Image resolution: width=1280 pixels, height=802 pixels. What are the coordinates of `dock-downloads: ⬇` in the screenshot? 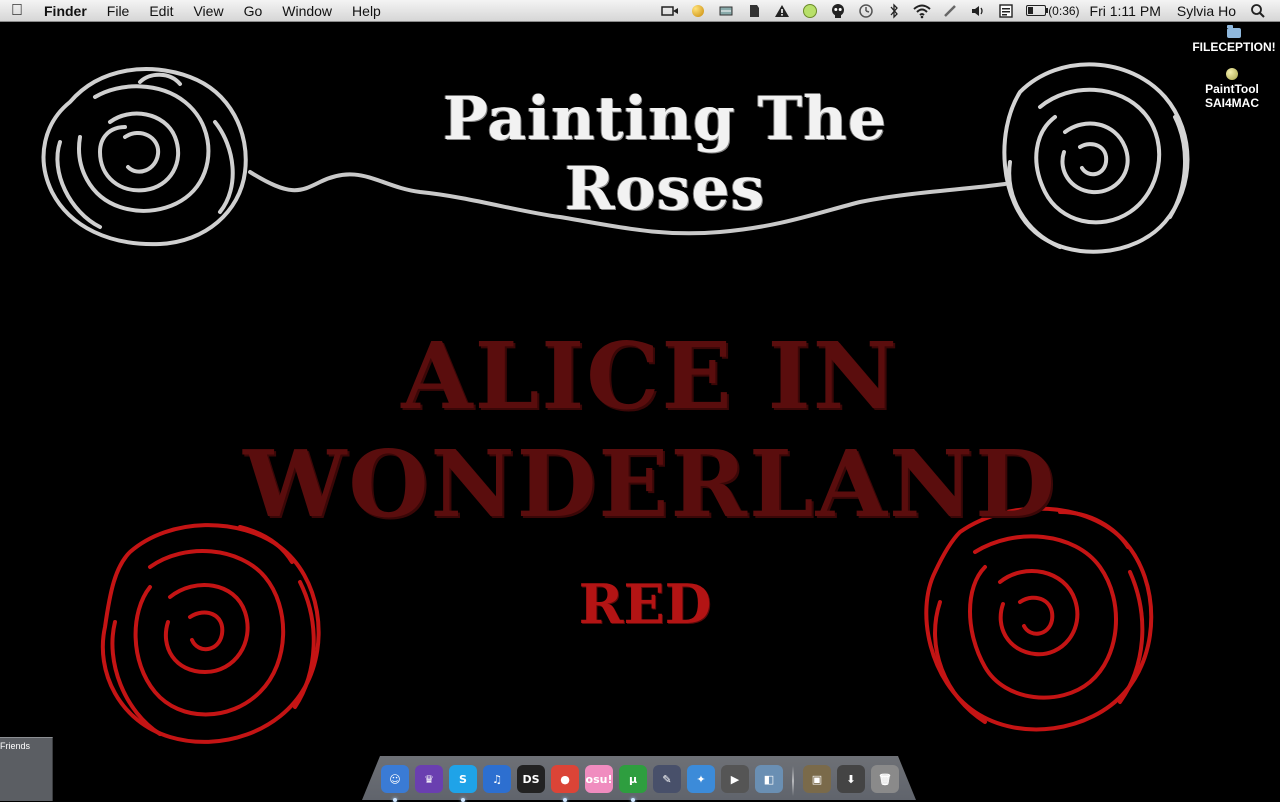 It's located at (851, 779).